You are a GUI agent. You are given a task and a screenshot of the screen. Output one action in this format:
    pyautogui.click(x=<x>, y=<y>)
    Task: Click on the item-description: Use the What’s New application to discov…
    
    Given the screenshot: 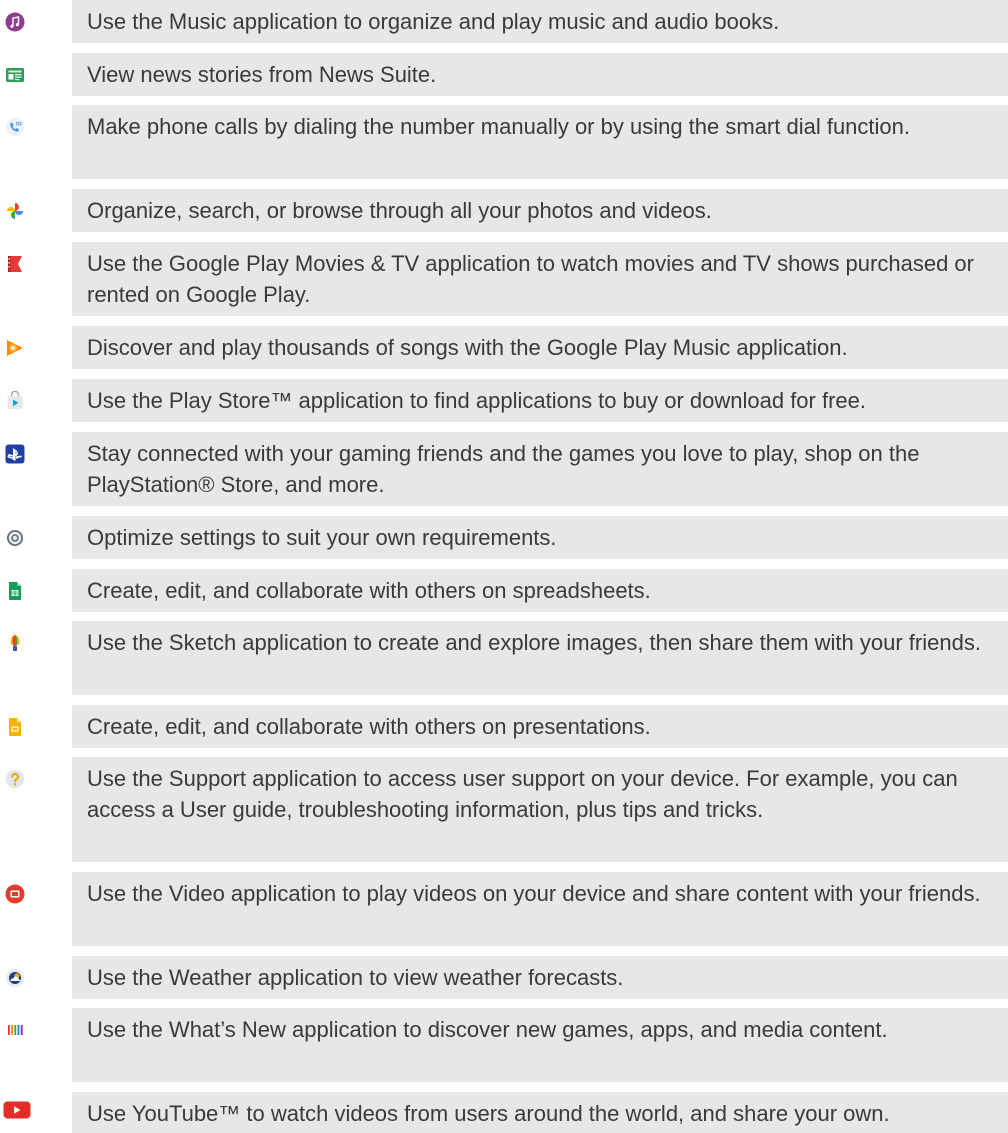 What is the action you would take?
    pyautogui.click(x=540, y=1045)
    